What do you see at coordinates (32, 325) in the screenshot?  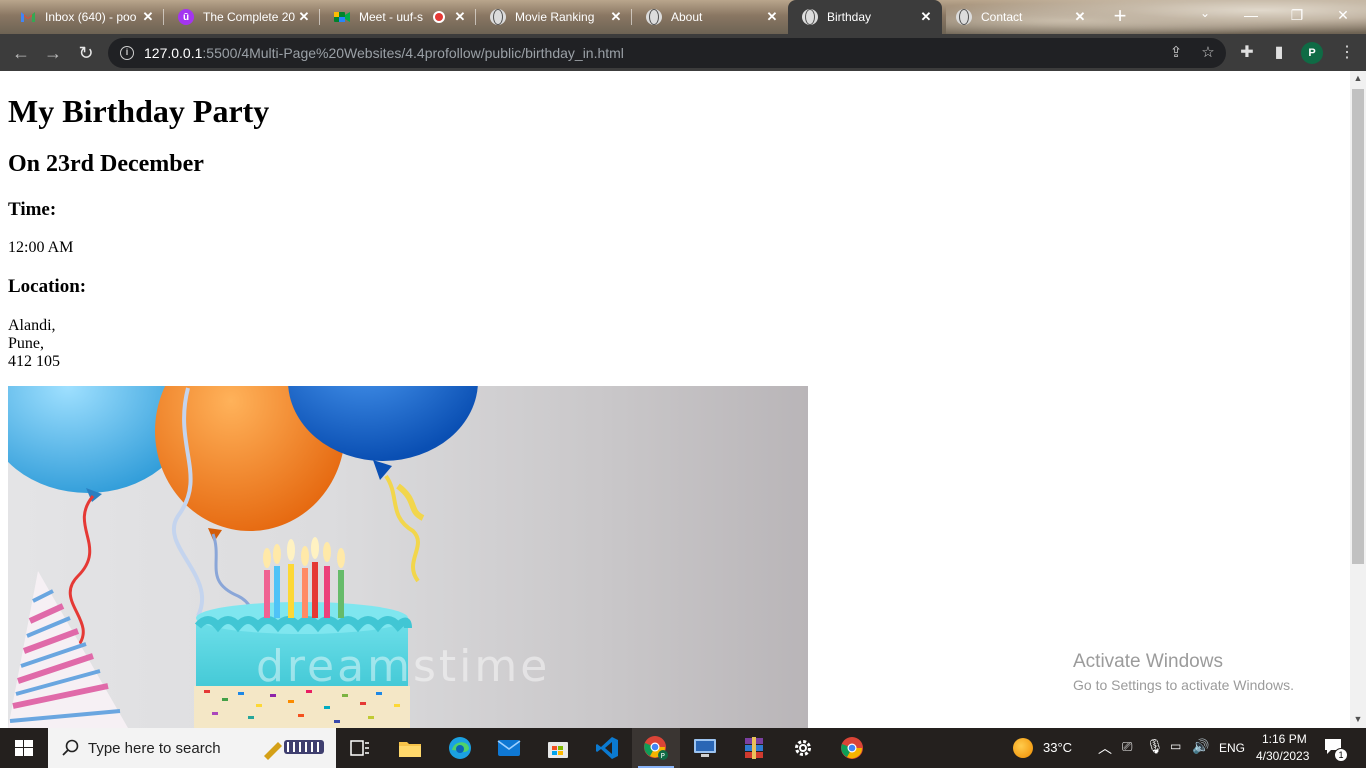 I see `location-line: Alandi,` at bounding box center [32, 325].